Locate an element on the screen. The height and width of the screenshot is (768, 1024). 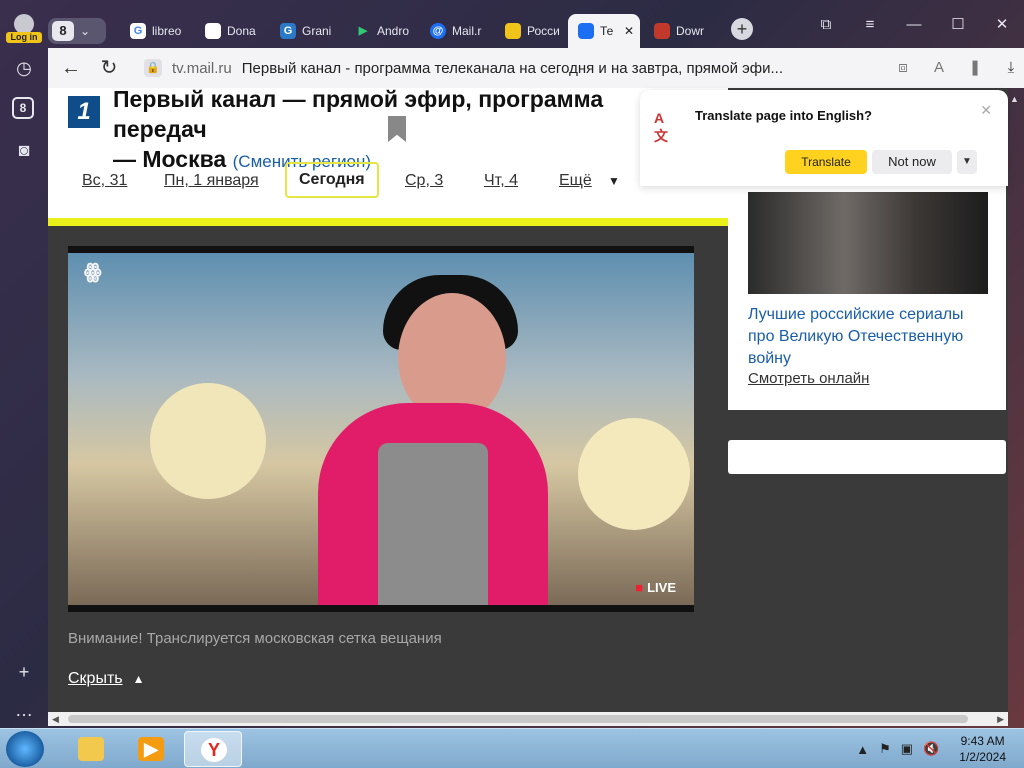
maximize-icon: ☐ is located at coordinates (958, 25).